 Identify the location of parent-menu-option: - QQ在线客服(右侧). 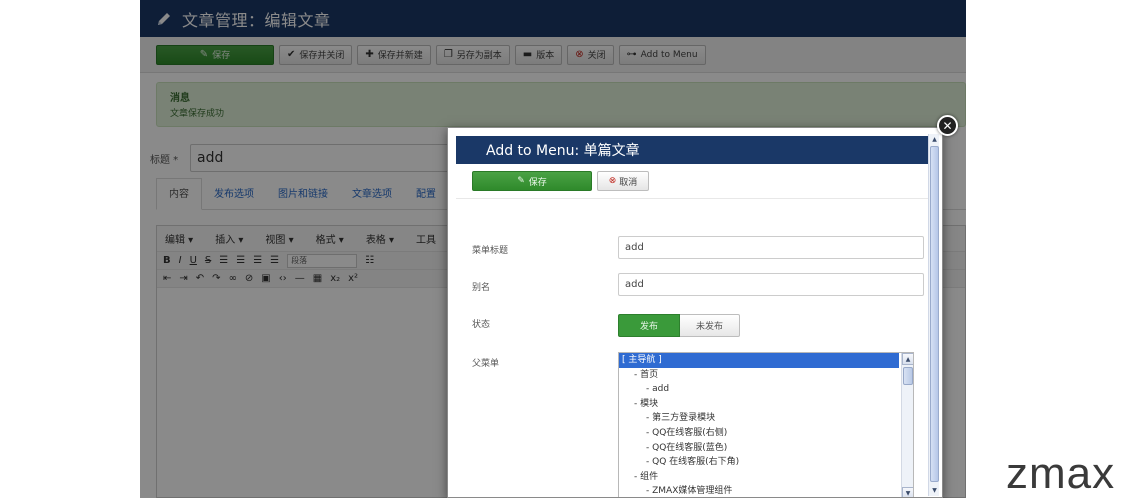
(759, 433).